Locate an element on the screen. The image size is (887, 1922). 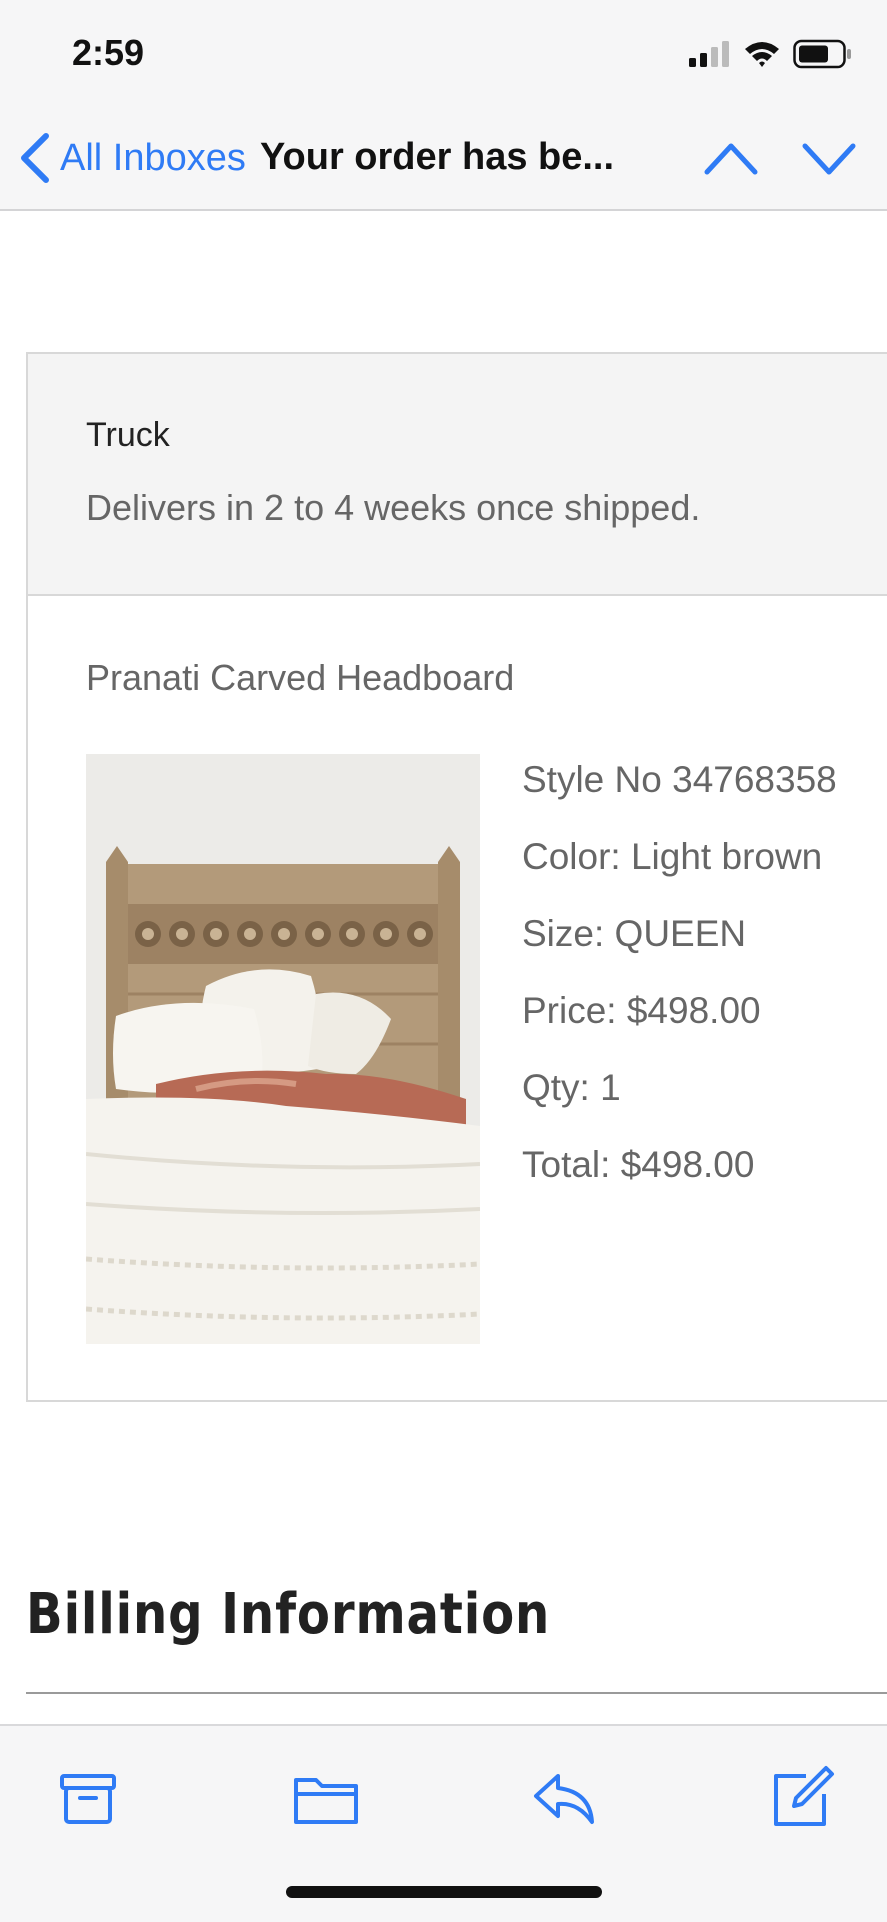
style-number: Style No 34768358 is located at coordinates (679, 779).